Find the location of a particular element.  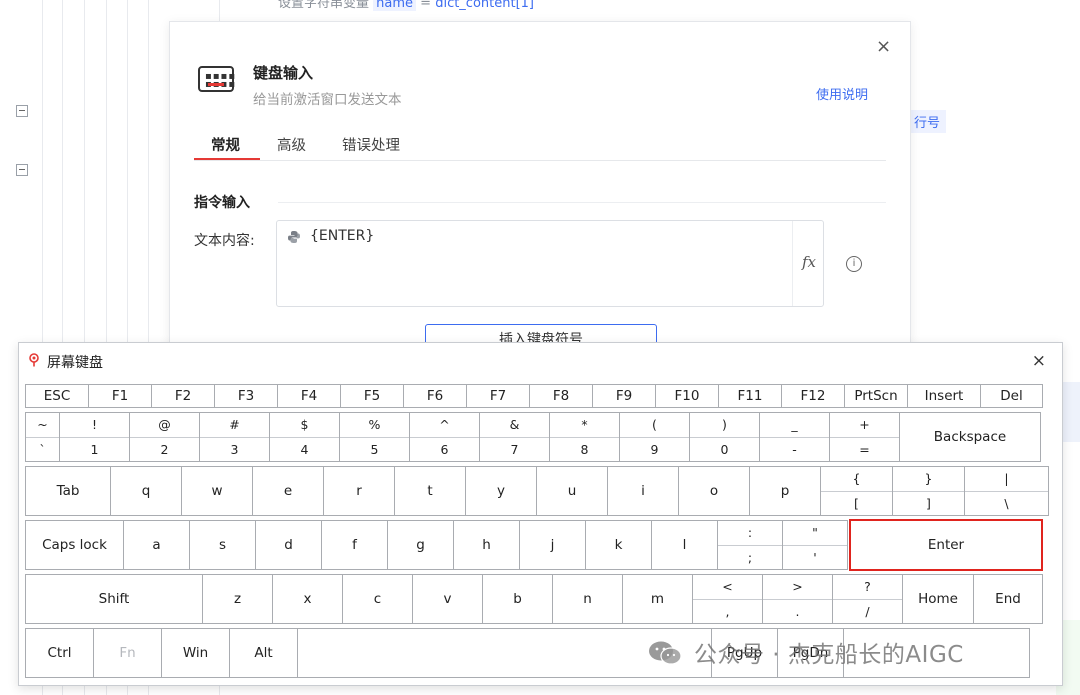

key-g: g is located at coordinates (420, 545).